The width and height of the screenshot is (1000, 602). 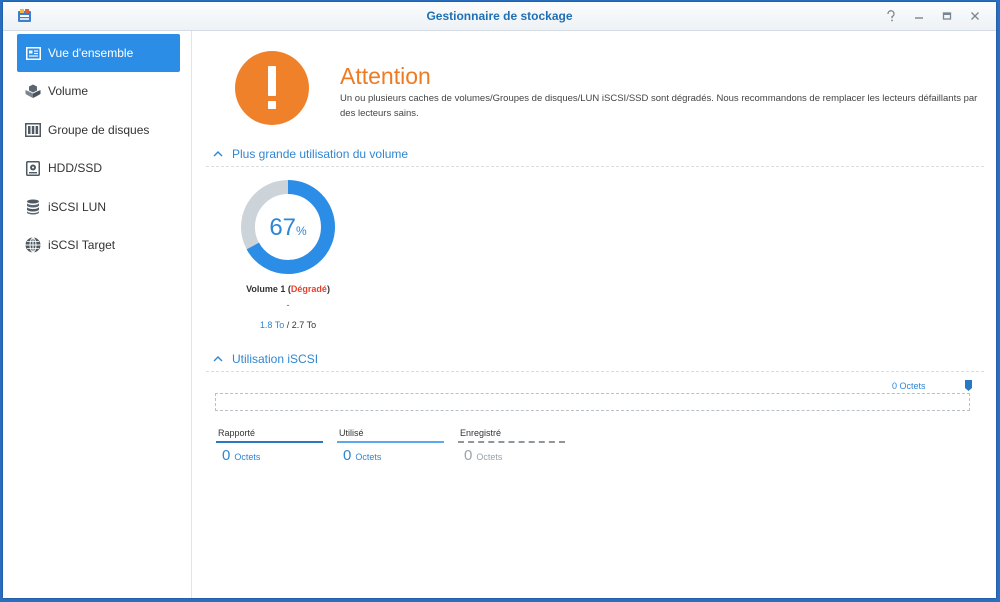 What do you see at coordinates (33, 91) in the screenshot?
I see `volume-icon` at bounding box center [33, 91].